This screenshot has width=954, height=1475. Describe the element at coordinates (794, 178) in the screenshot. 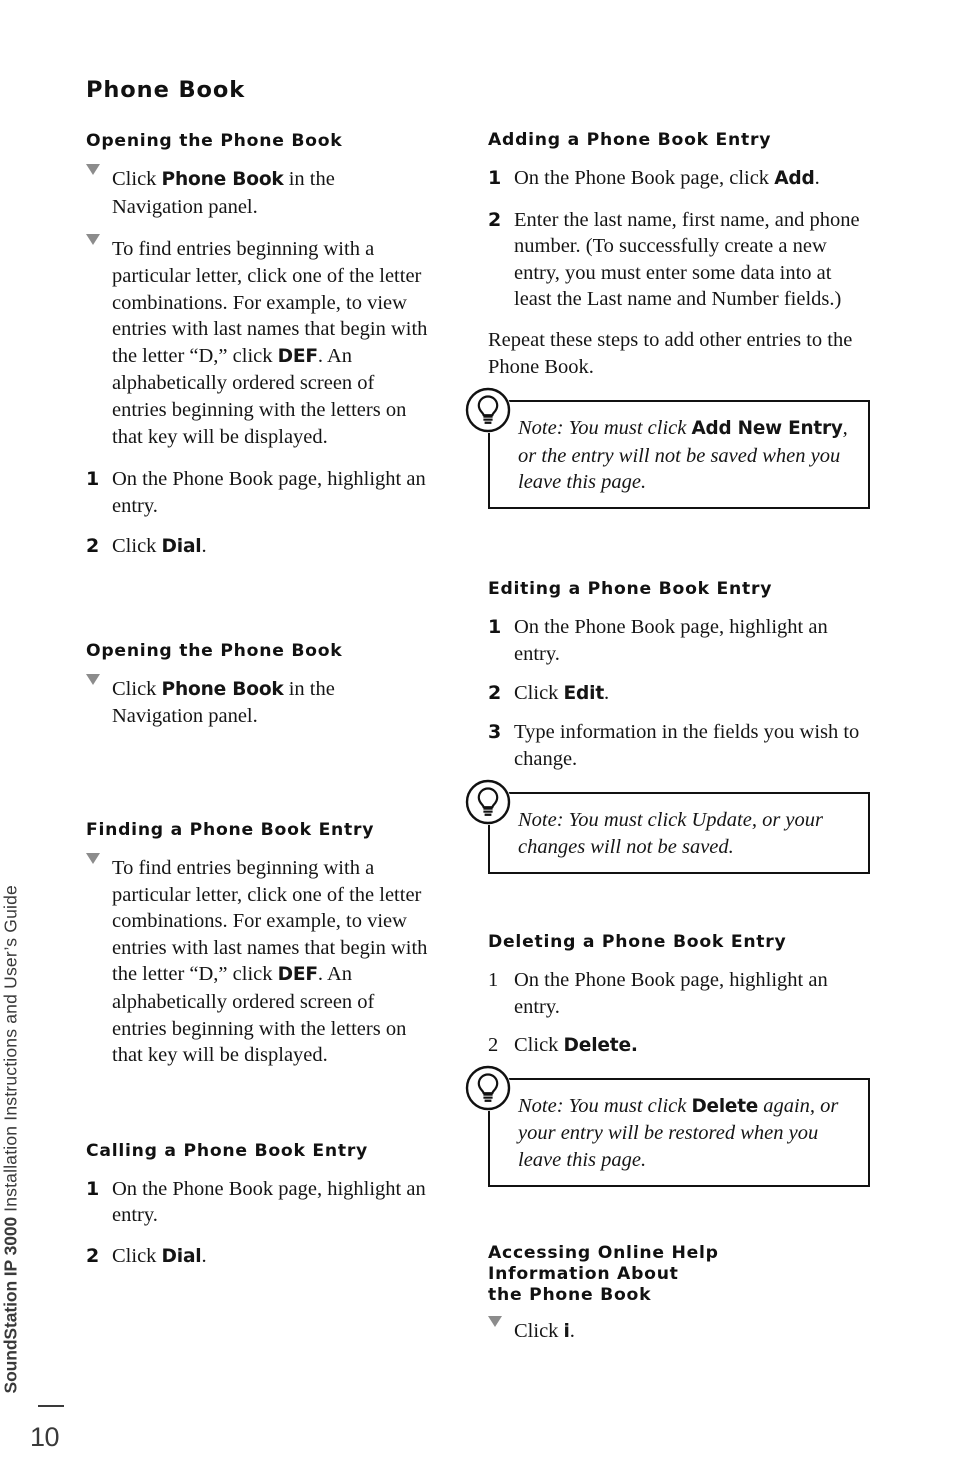

I see `ui-label: Add` at that location.